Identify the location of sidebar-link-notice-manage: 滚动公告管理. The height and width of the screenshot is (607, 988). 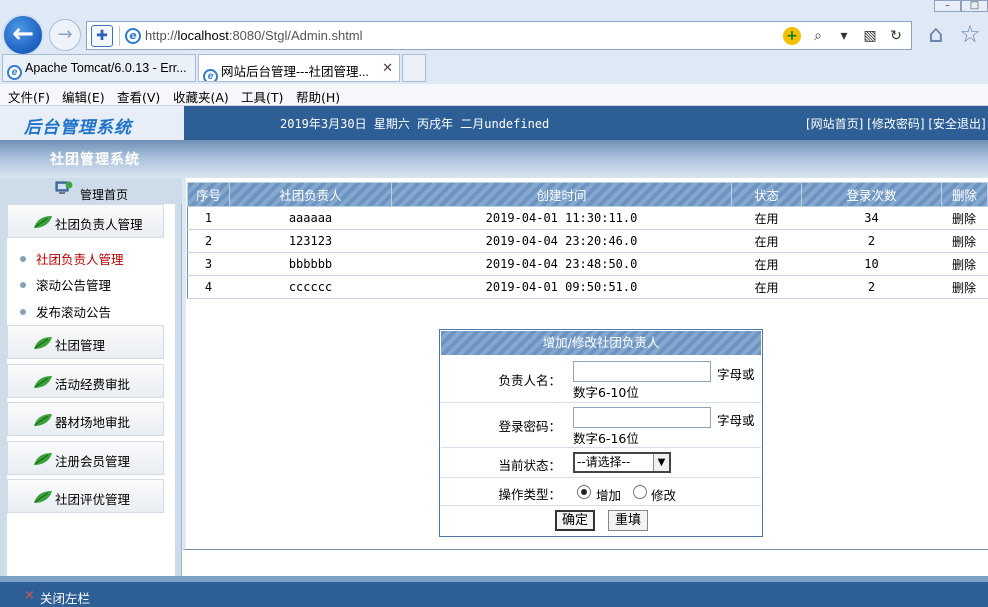
(65, 284).